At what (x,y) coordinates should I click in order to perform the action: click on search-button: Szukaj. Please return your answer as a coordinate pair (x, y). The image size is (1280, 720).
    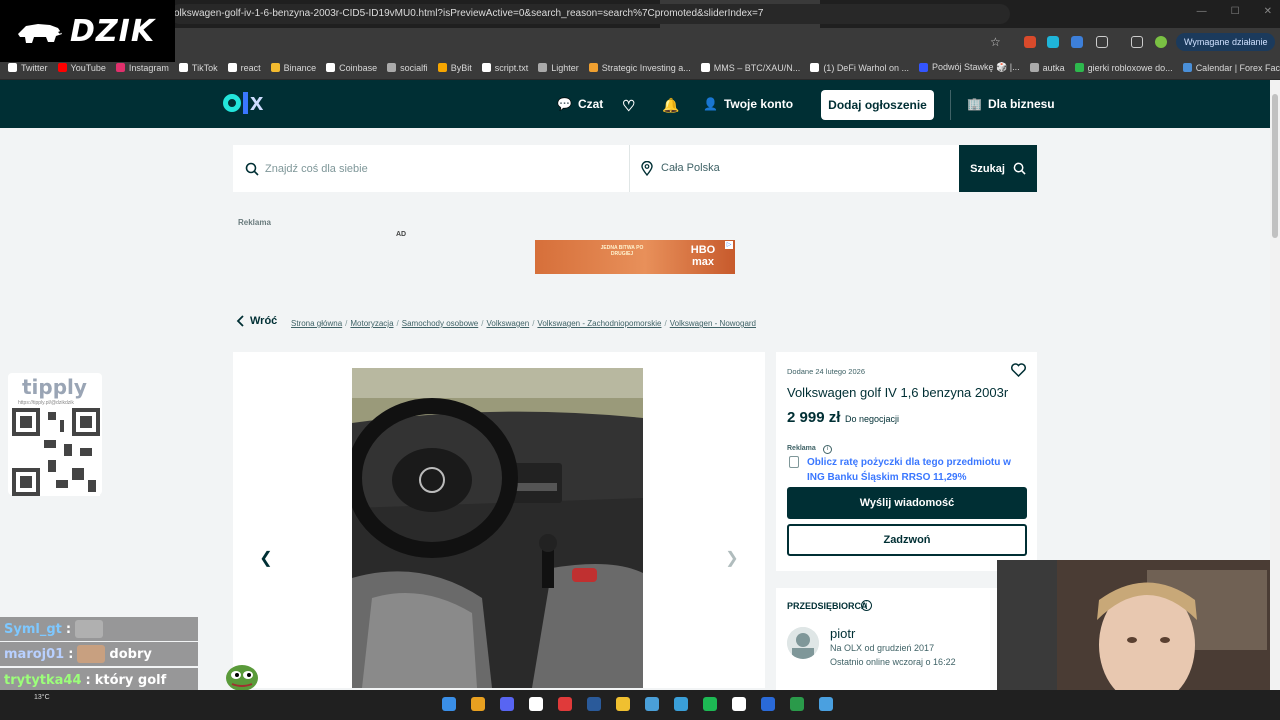
    Looking at the image, I should click on (998, 168).